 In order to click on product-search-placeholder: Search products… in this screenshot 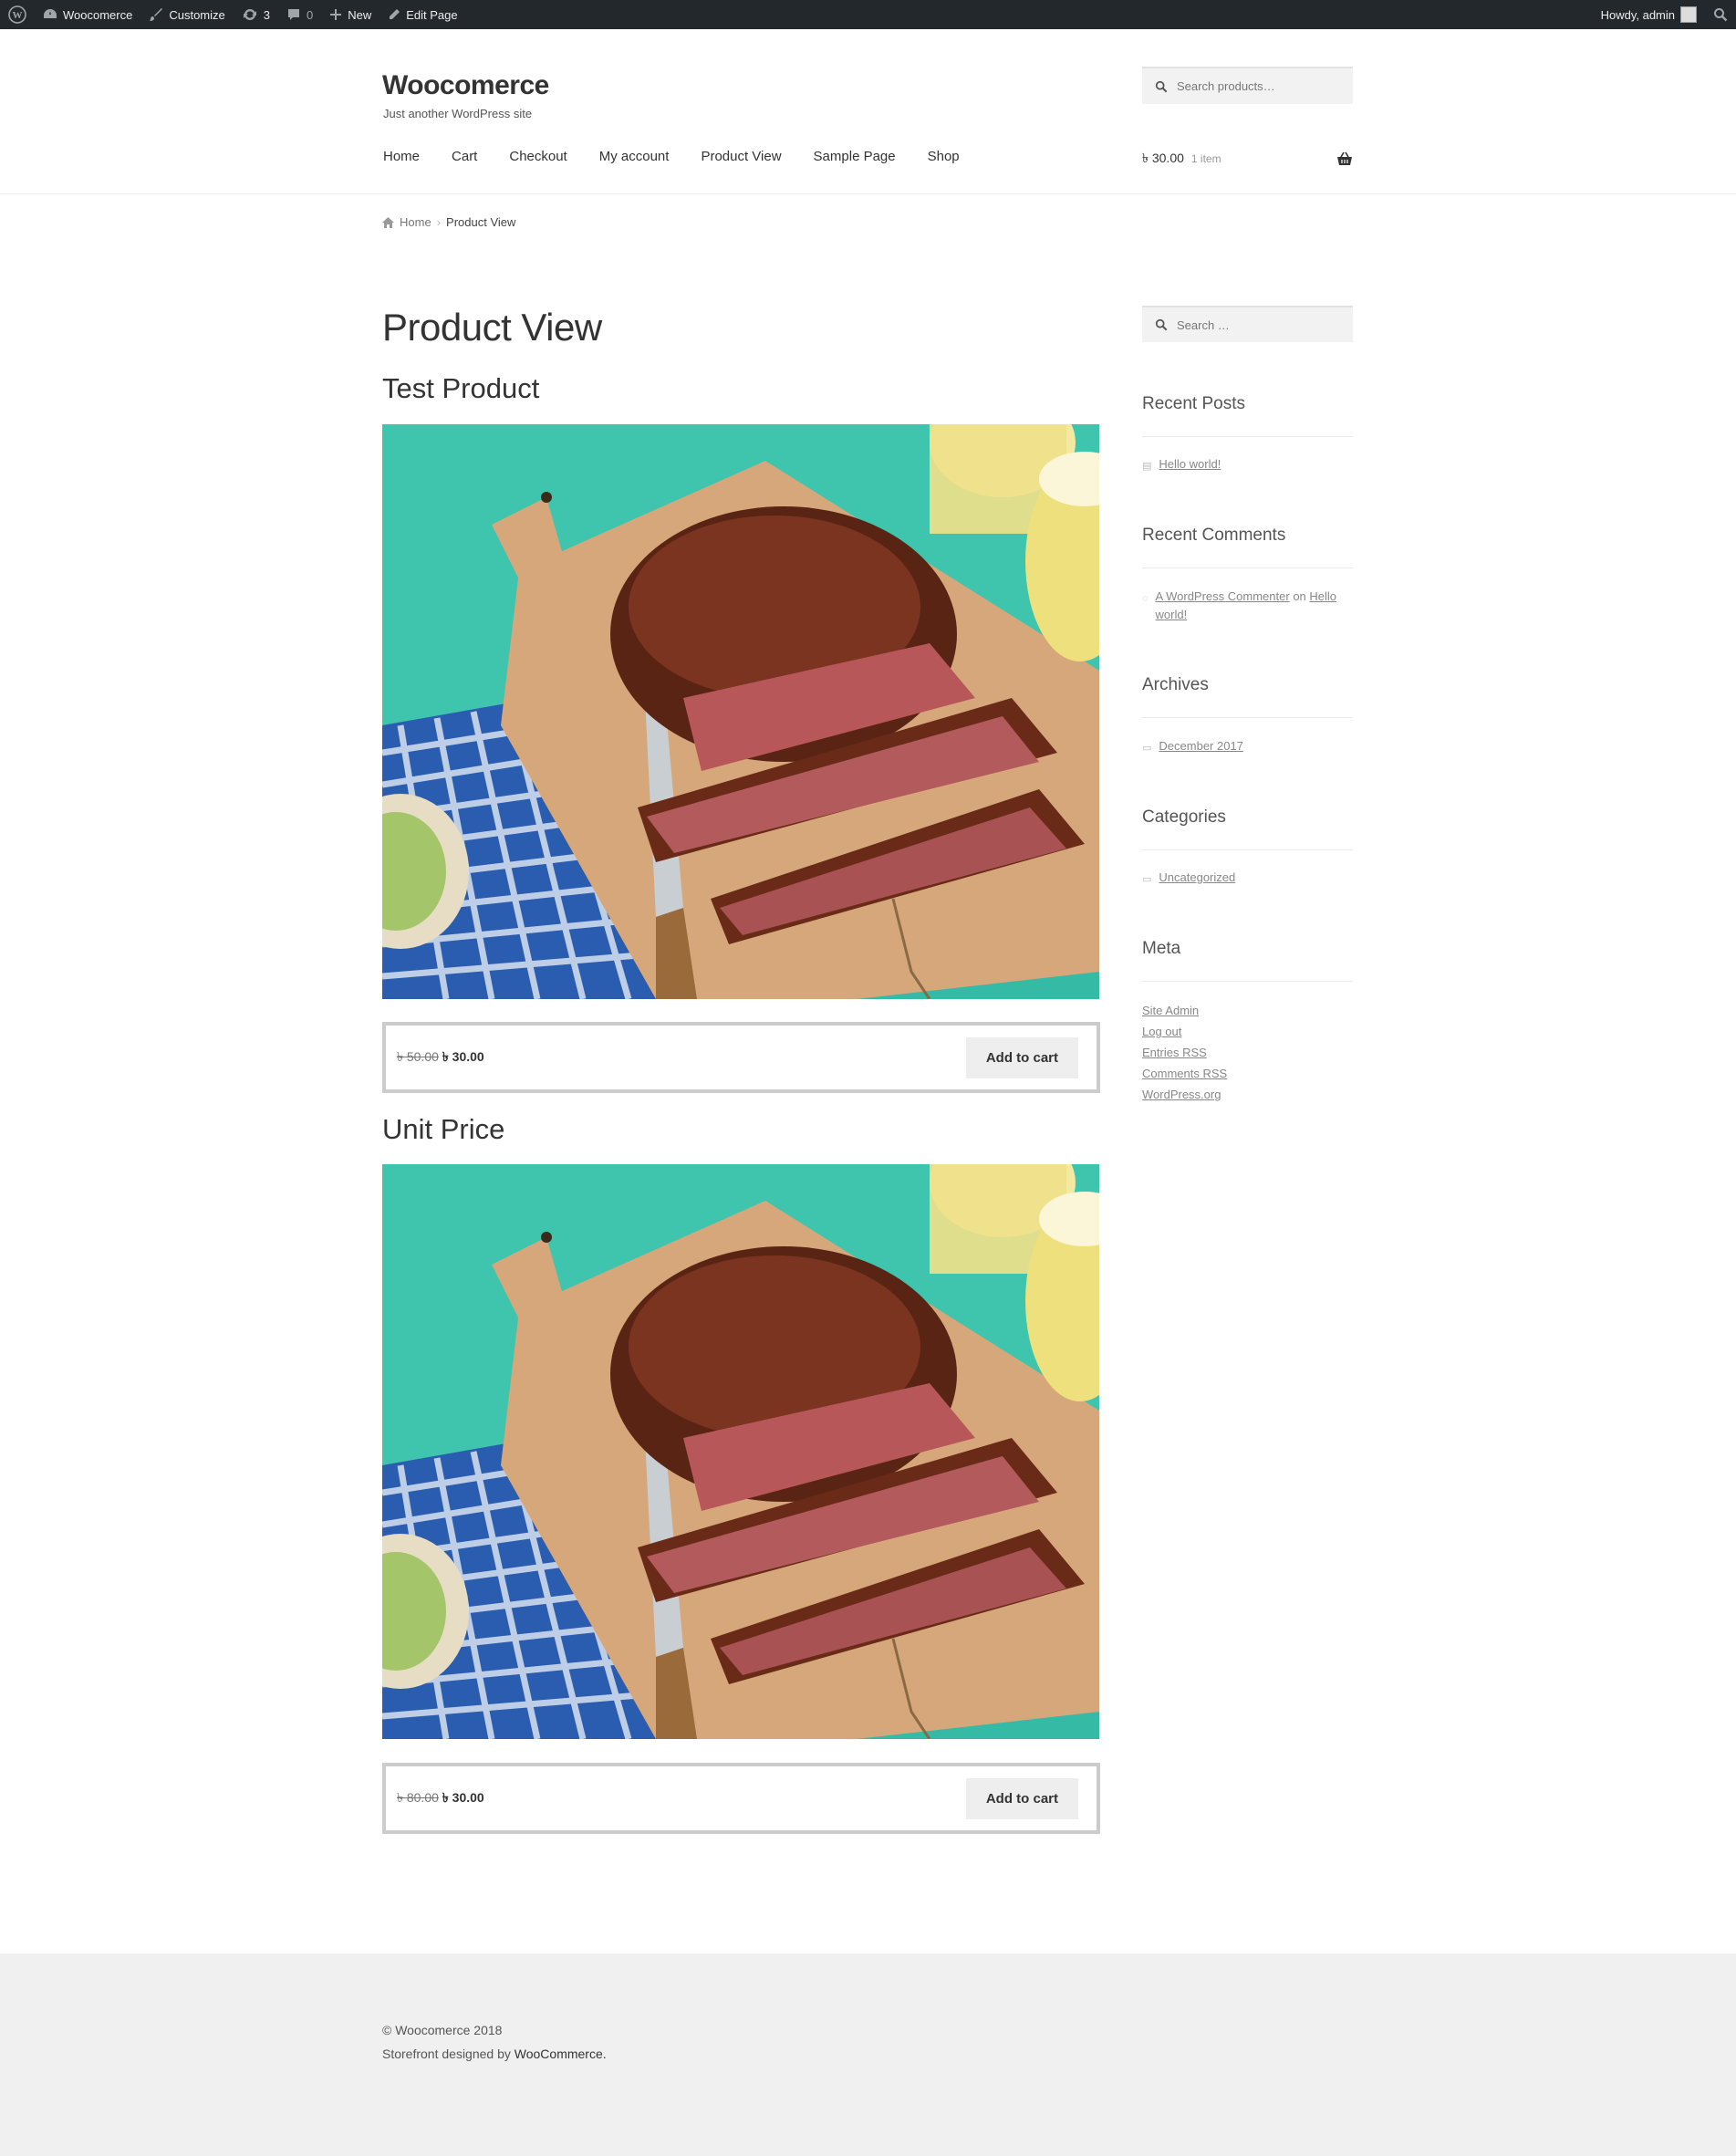, I will do `click(1226, 86)`.